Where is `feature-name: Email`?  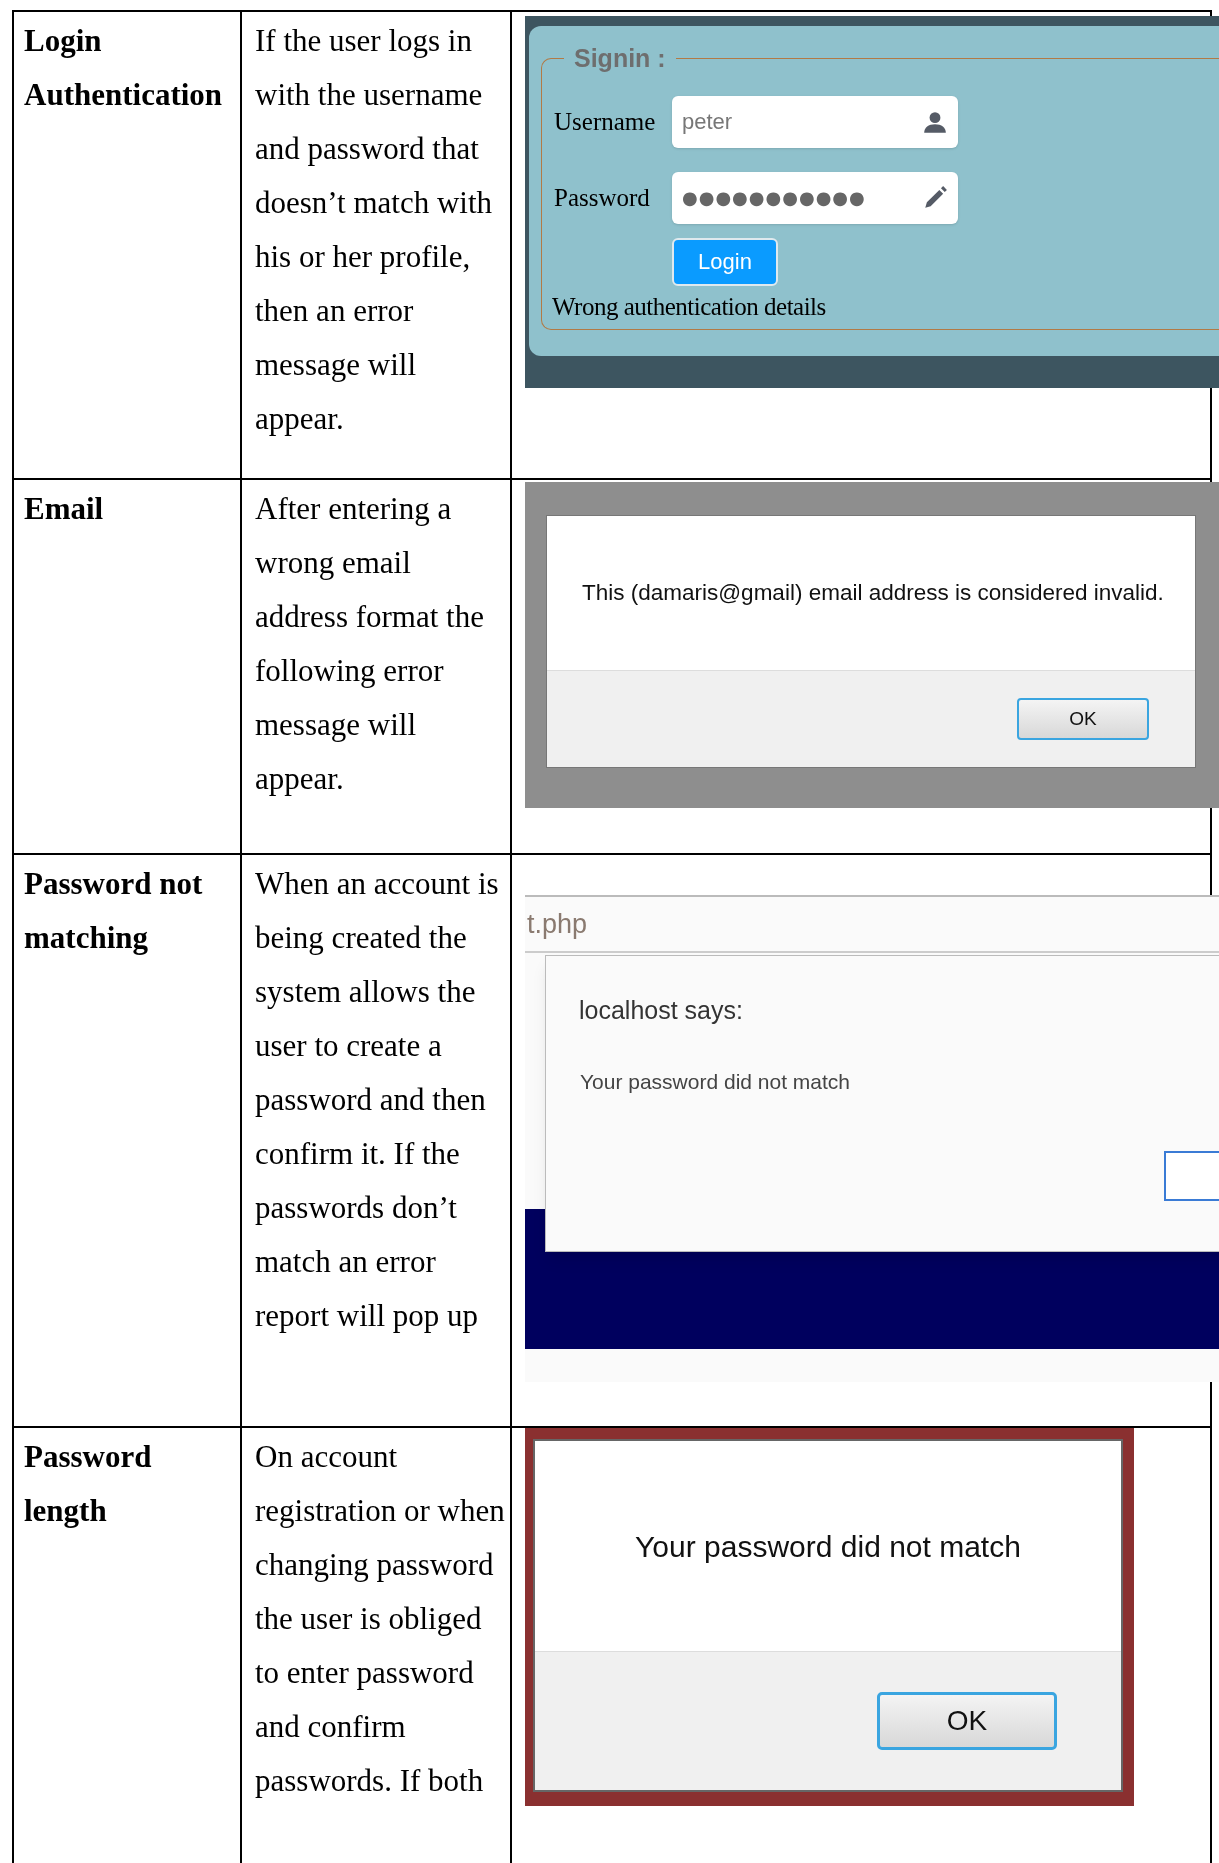
feature-name: Email is located at coordinates (64, 509).